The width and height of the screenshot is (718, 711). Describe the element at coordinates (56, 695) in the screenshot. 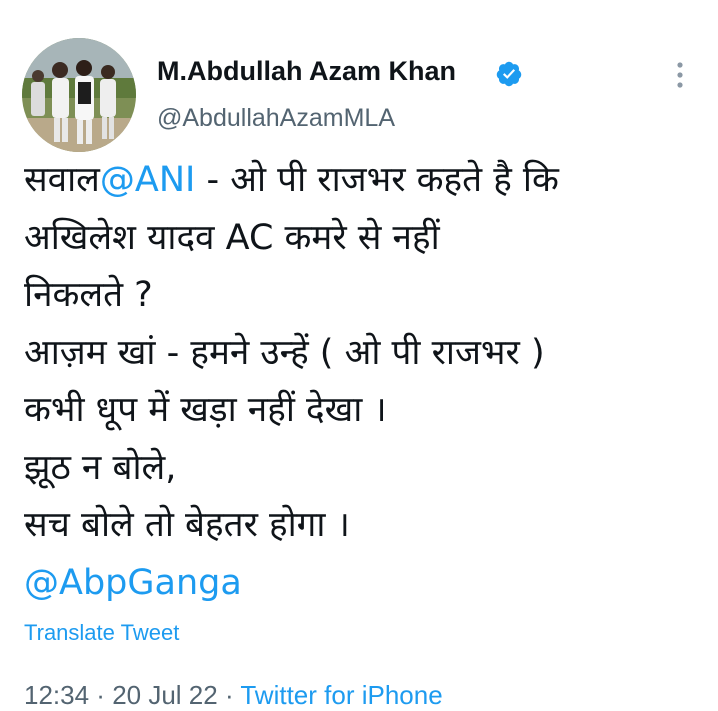

I see `tweet-time: 12:34` at that location.